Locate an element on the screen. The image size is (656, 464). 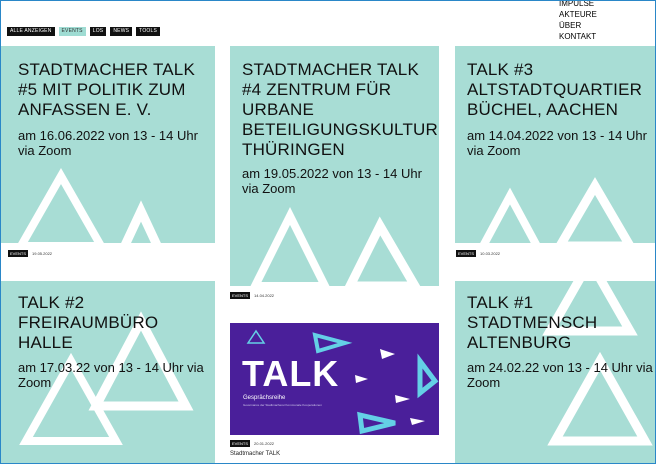
filter-los: LOS is located at coordinates (98, 31).